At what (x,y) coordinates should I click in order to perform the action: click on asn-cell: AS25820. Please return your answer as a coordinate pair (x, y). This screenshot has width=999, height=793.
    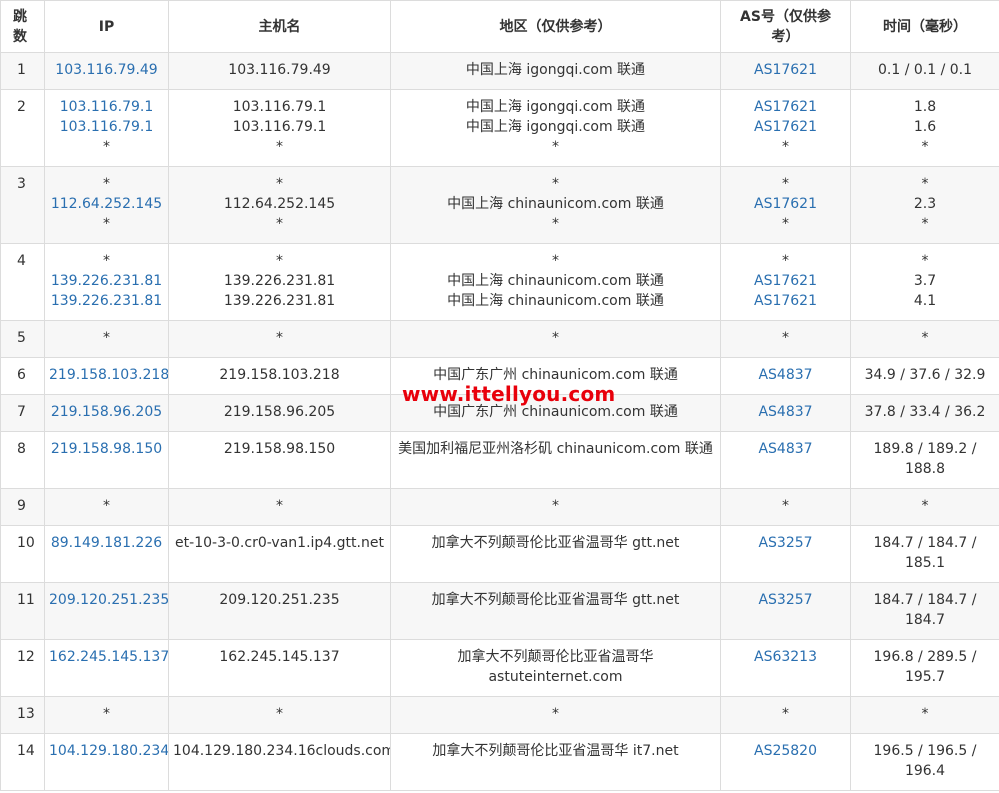
    Looking at the image, I should click on (785, 762).